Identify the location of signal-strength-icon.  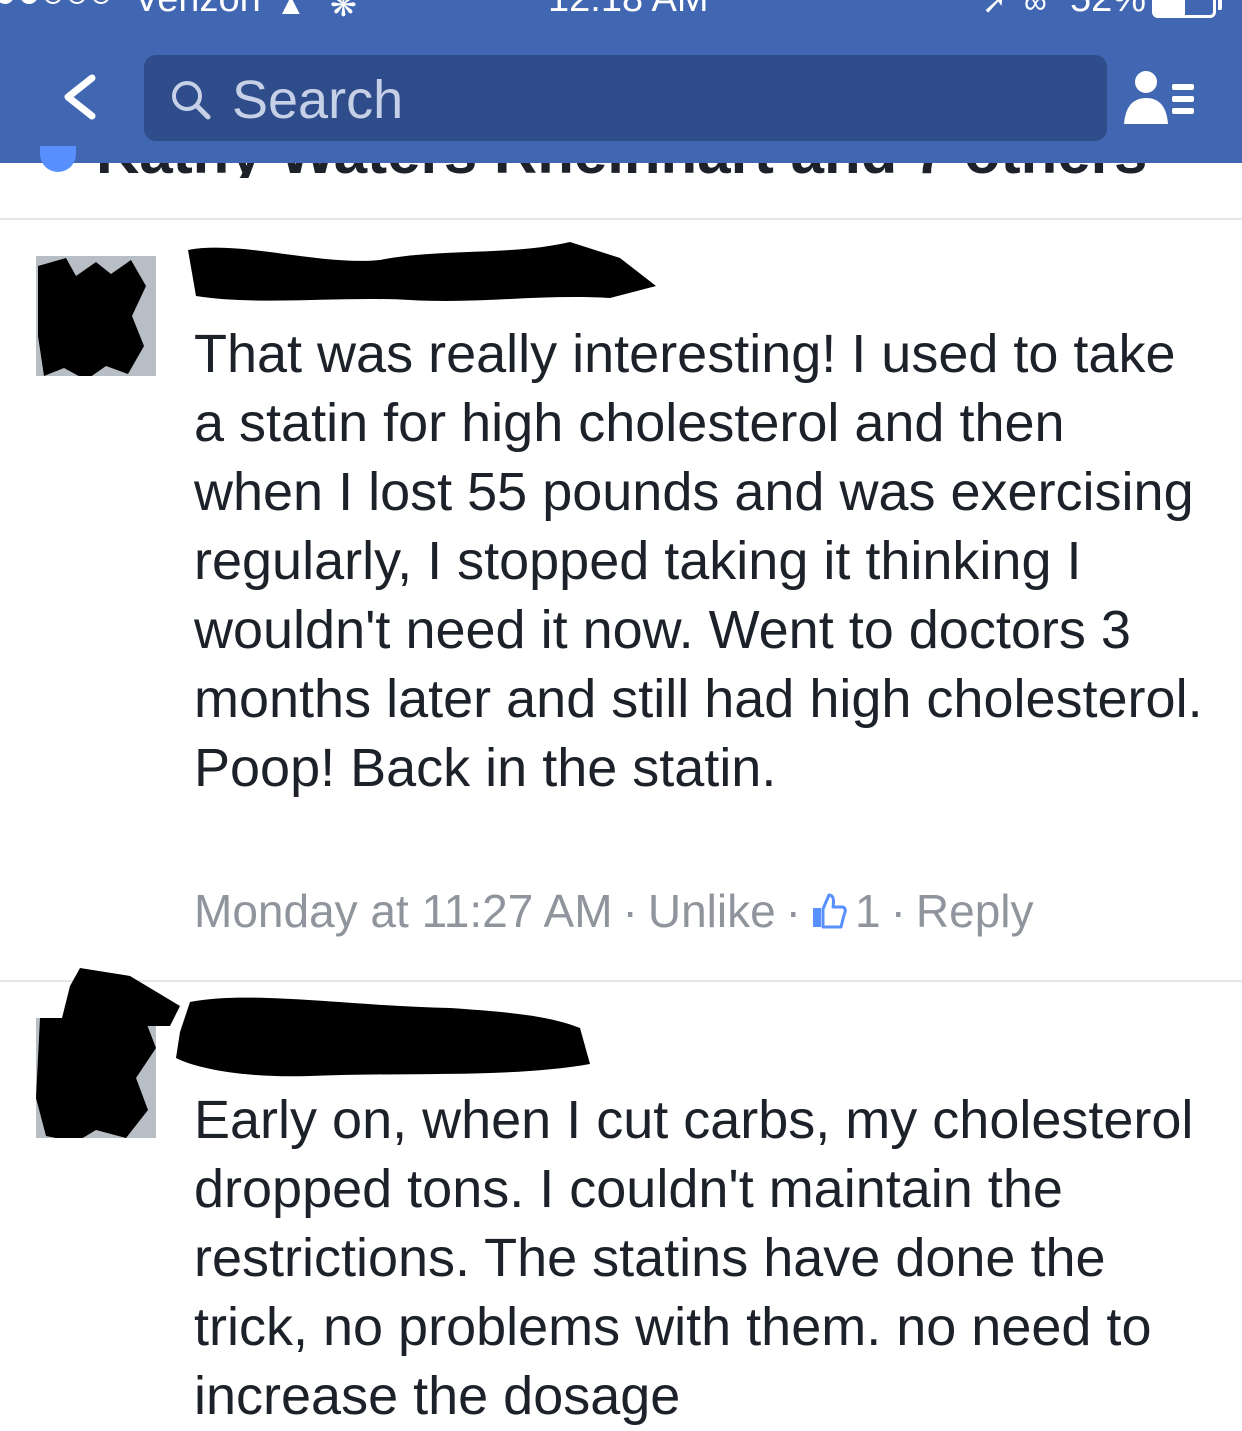
(55, 2).